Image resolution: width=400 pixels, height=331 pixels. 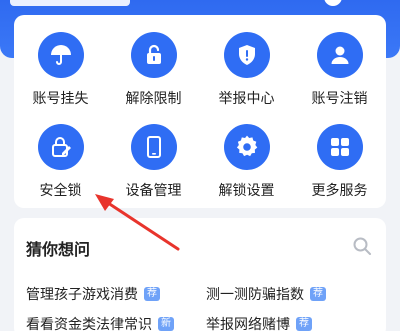 What do you see at coordinates (82, 295) in the screenshot?
I see `question-text: 管理孩子游戏消费` at bounding box center [82, 295].